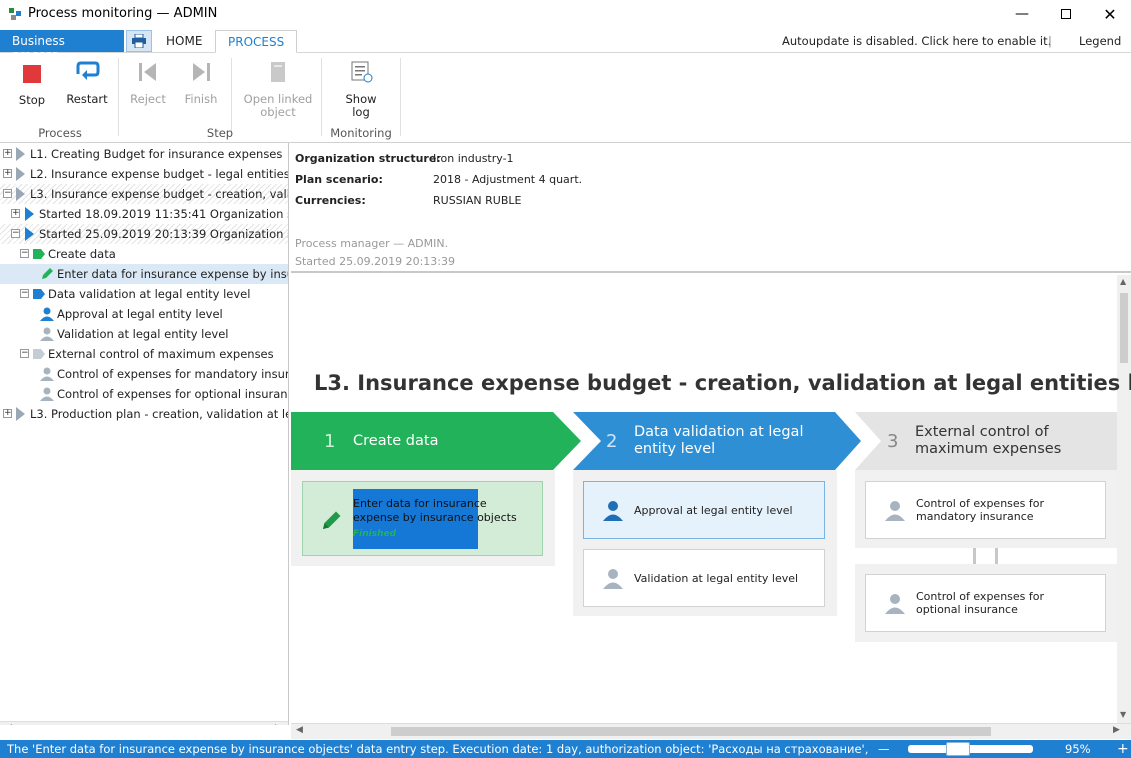 This screenshot has width=1131, height=758. I want to click on pencil-icon, so click(332, 520).